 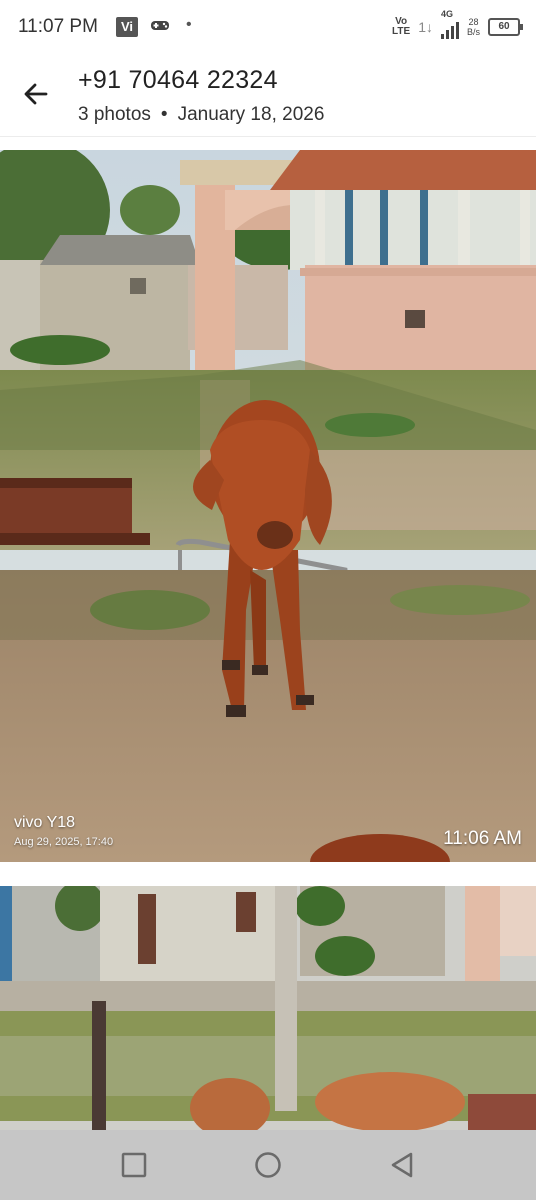 I want to click on vi-network-icon: Vi, so click(x=127, y=27).